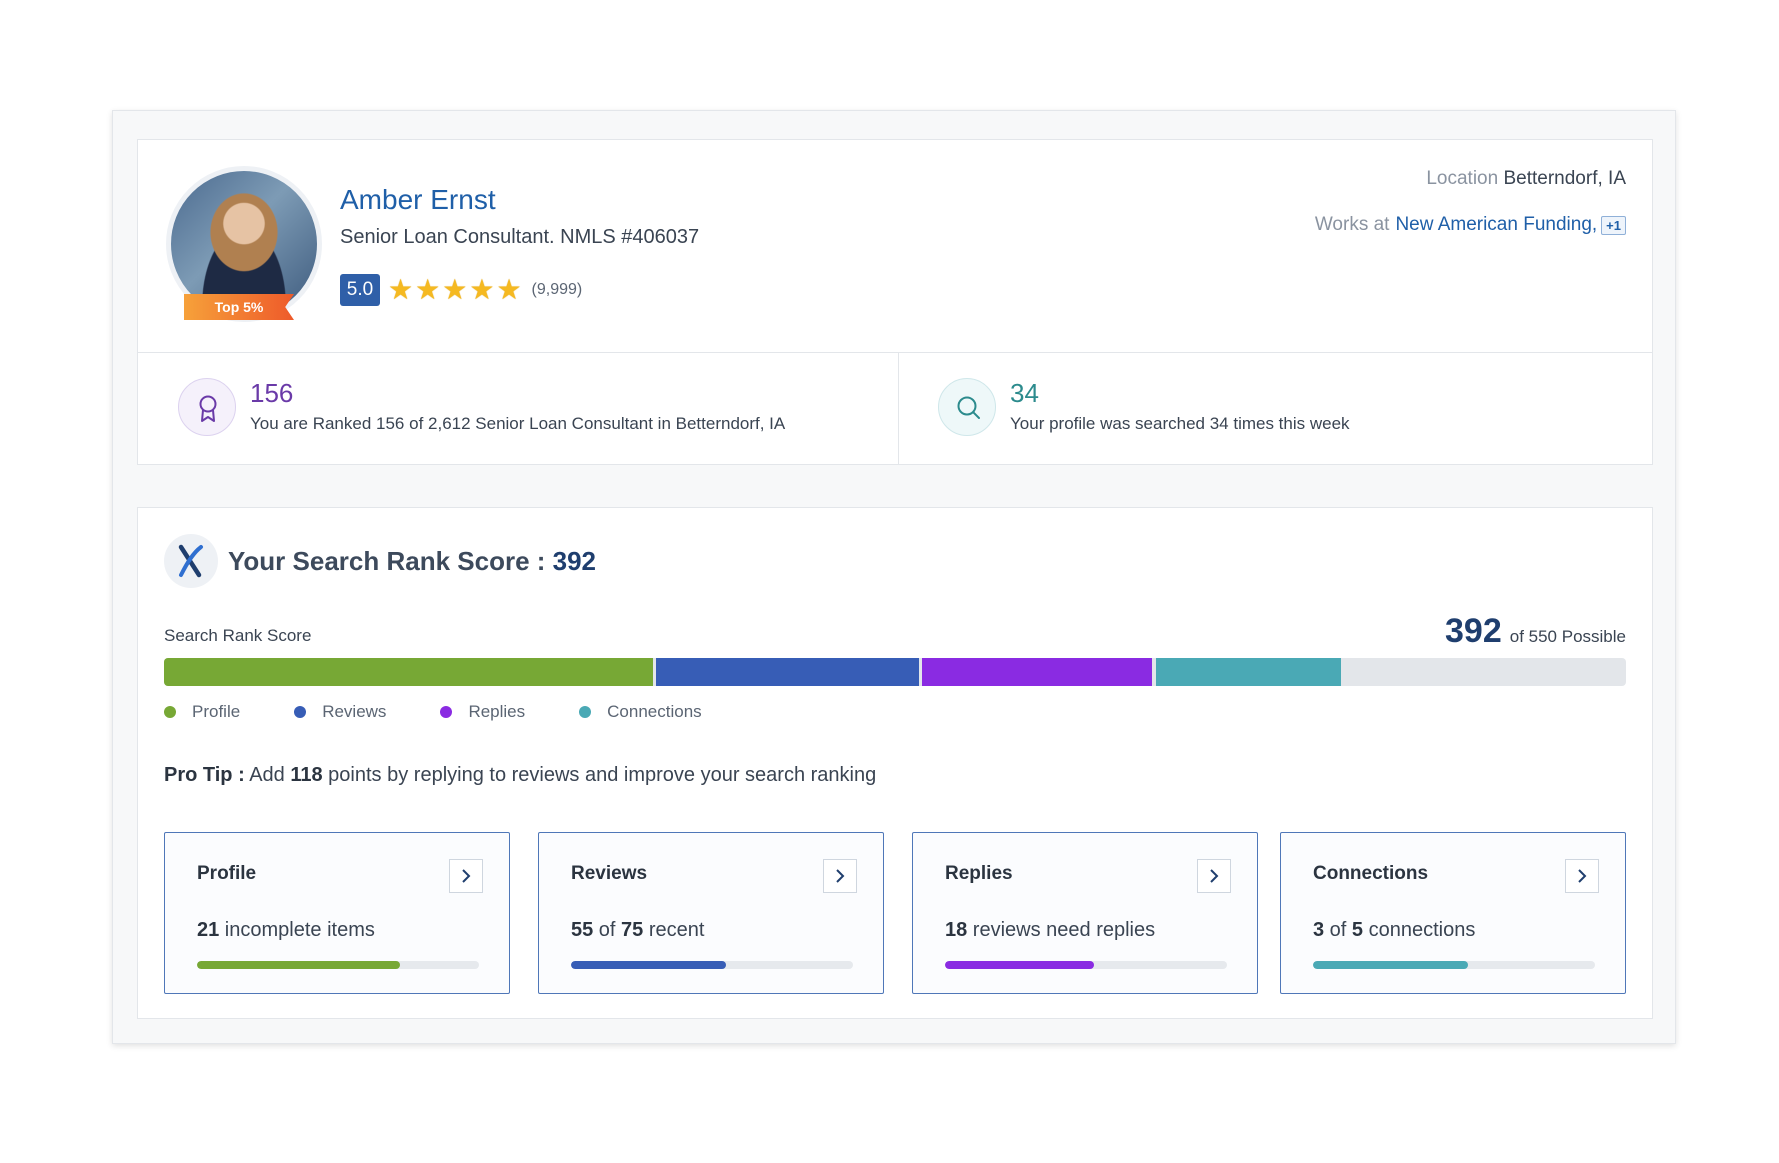 This screenshot has height=1163, width=1779. Describe the element at coordinates (191, 561) in the screenshot. I see `brand-x-logo-icon` at that location.